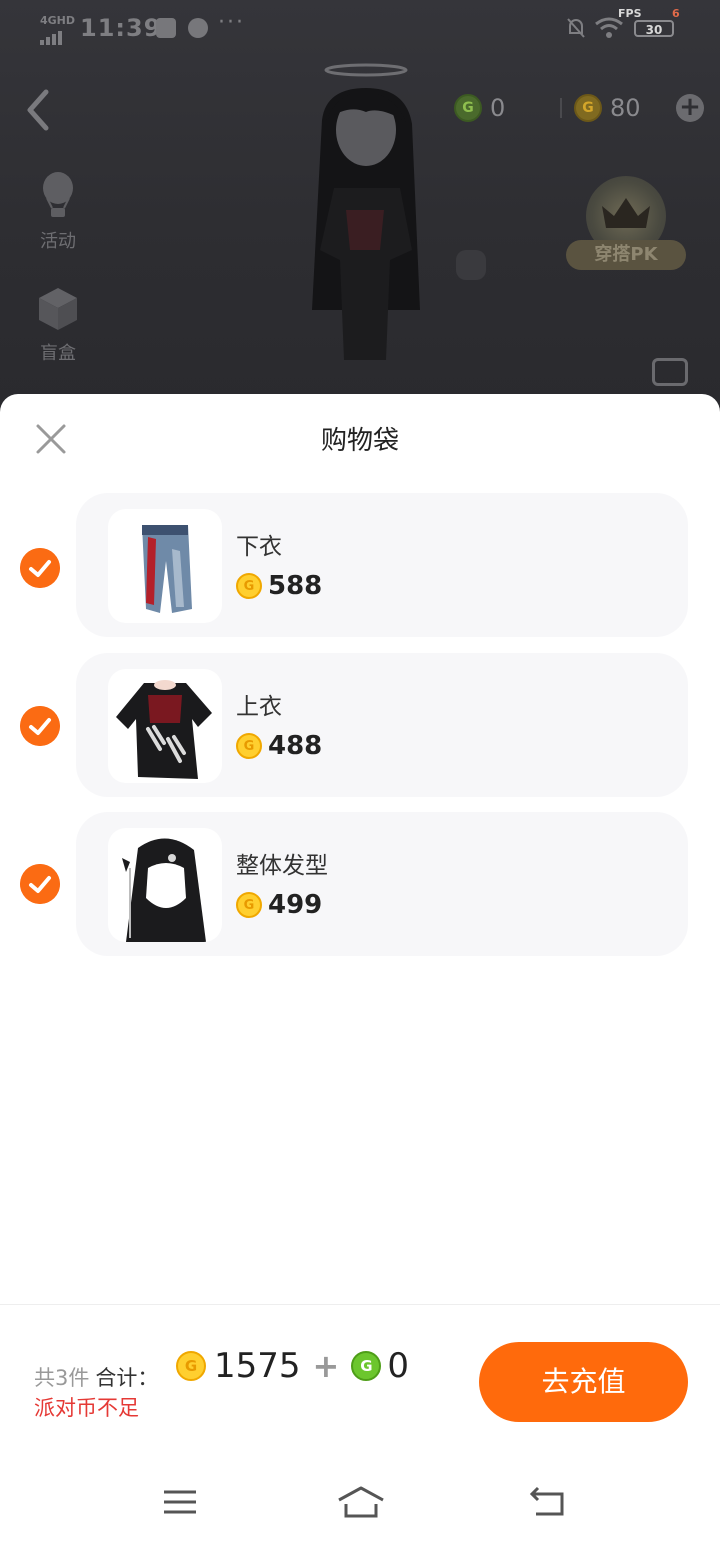 The width and height of the screenshot is (720, 1544). What do you see at coordinates (58, 309) in the screenshot?
I see `mystery-box-icon` at bounding box center [58, 309].